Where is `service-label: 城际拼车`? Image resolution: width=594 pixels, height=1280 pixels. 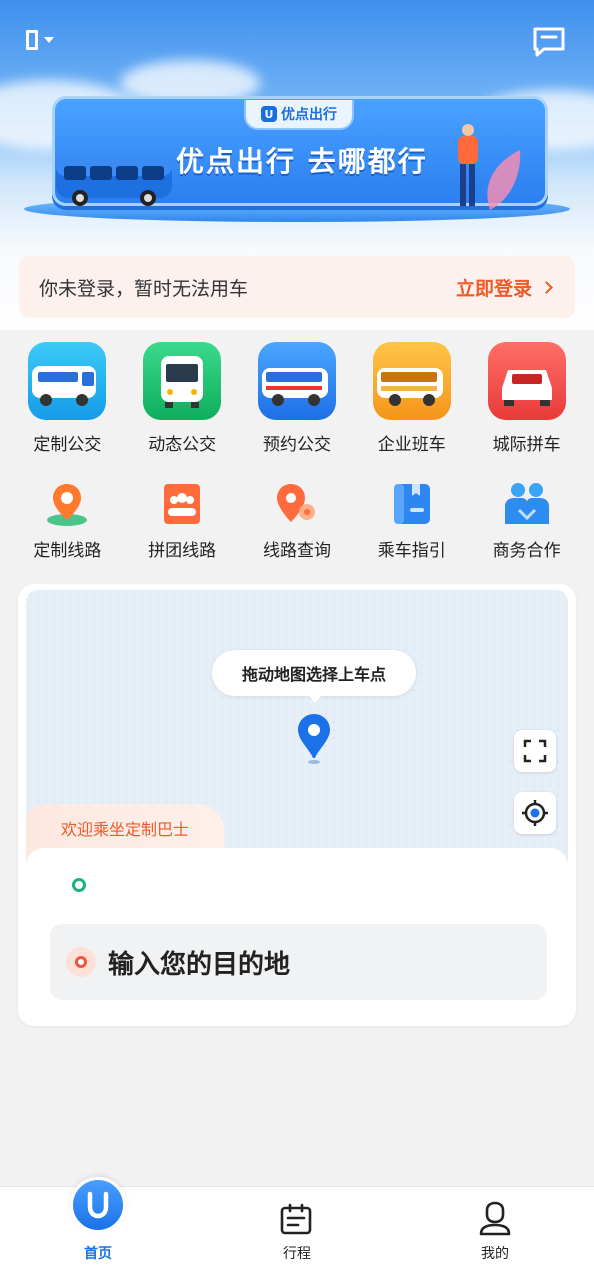
service-label: 城际拼车 is located at coordinates (526, 445).